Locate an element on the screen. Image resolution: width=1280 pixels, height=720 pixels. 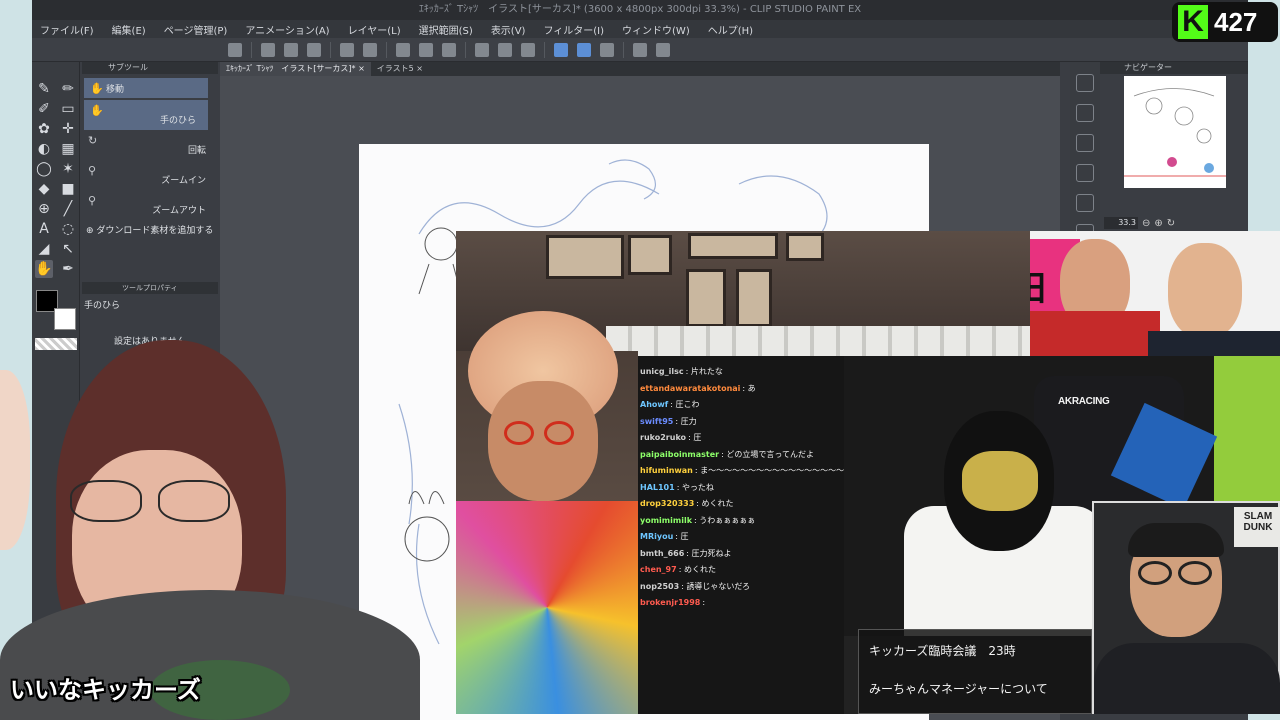
subtool-label: 移動 is located at coordinates (115, 90).